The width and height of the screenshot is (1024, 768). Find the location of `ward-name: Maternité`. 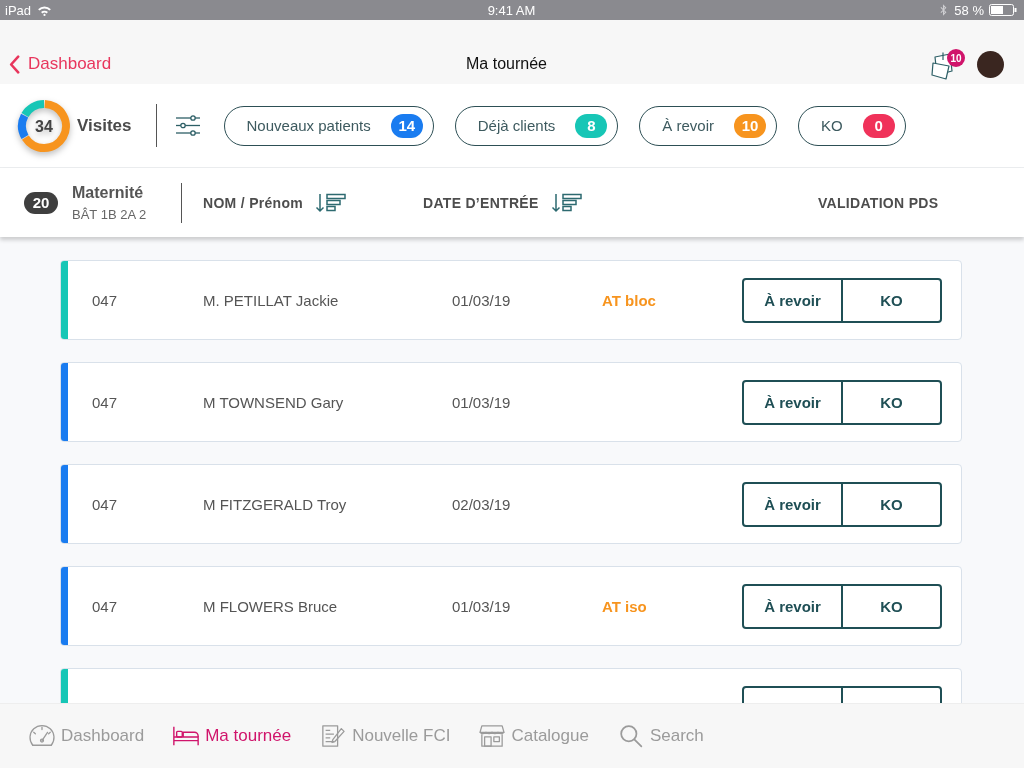

ward-name: Maternité is located at coordinates (108, 192).